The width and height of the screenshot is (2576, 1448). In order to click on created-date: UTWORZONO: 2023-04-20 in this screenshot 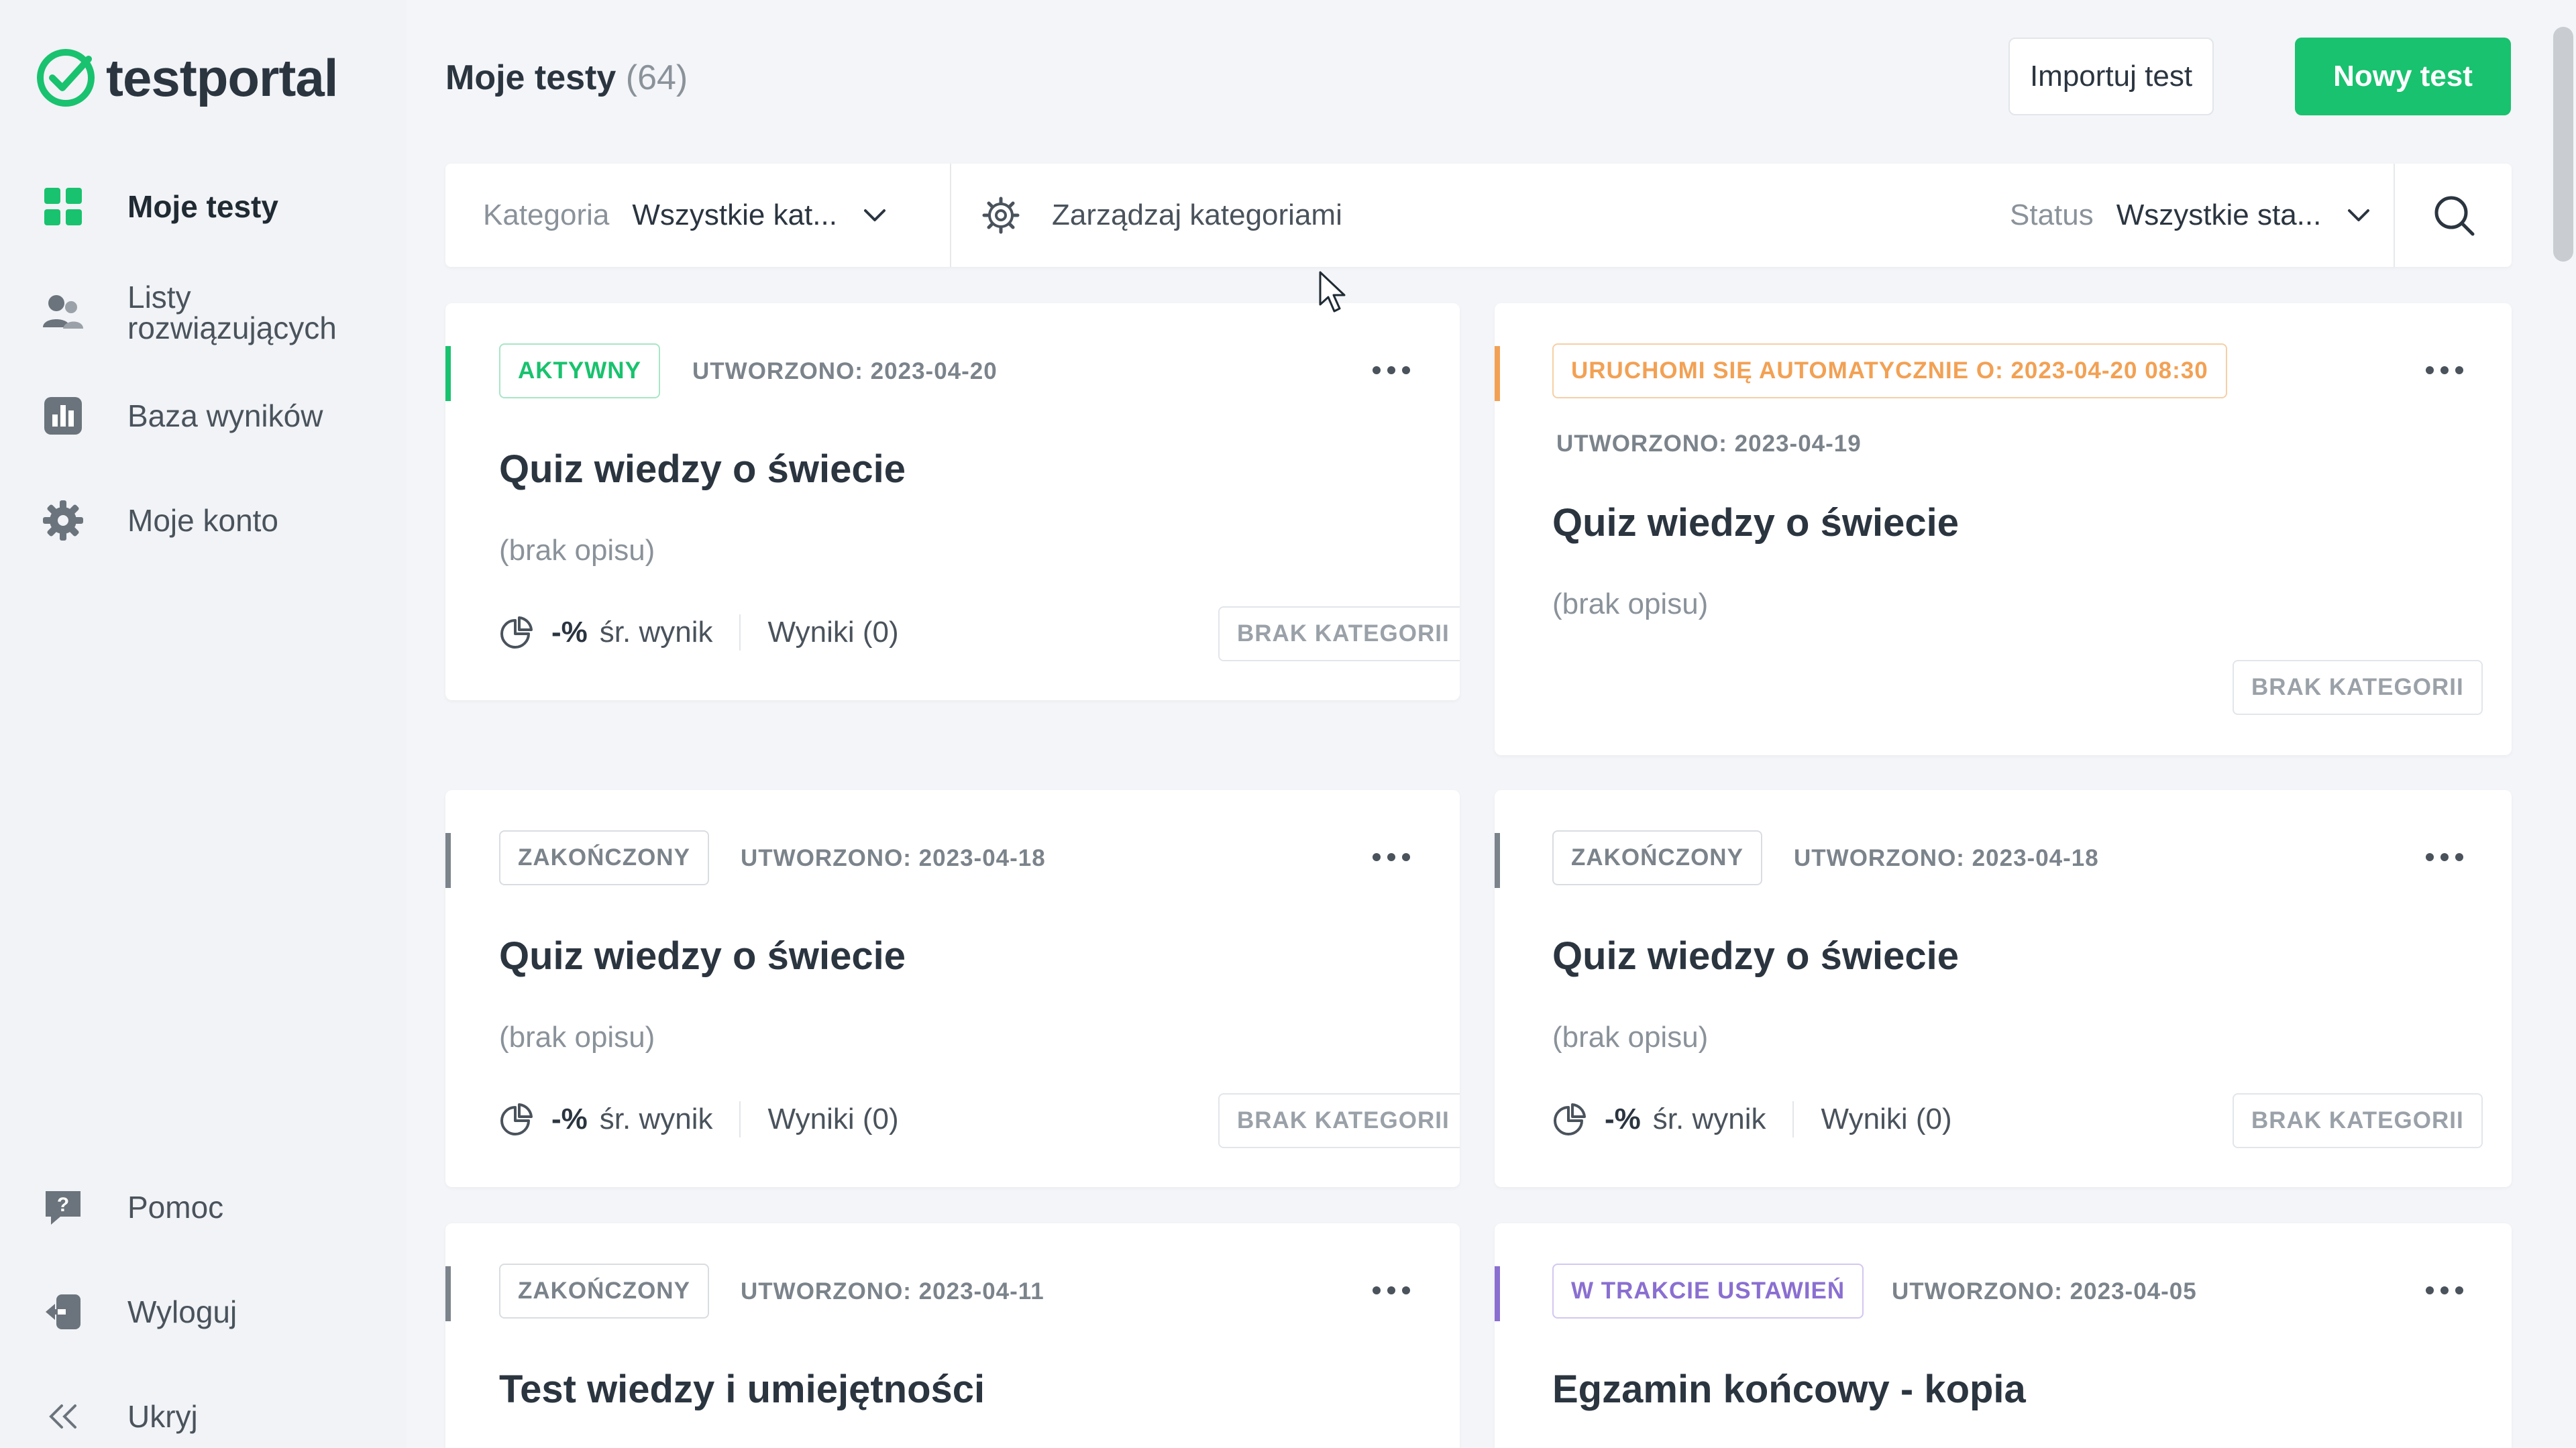, I will do `click(845, 371)`.